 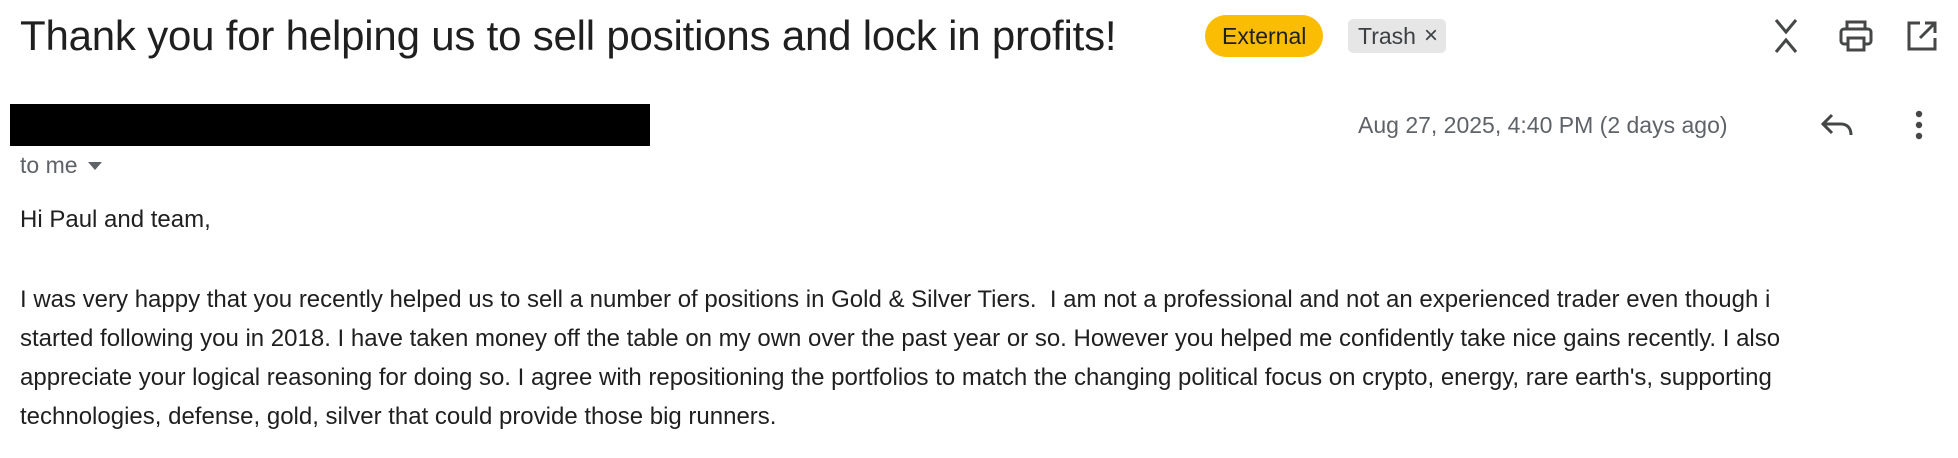 I want to click on collapse-all-icon, so click(x=1786, y=36).